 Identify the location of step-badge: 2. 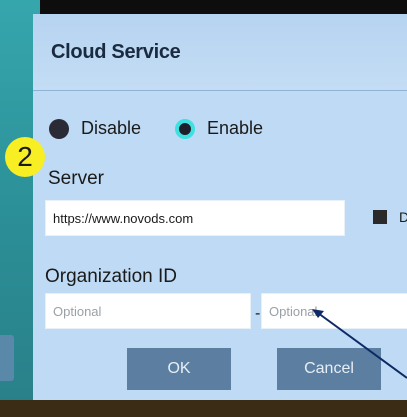
(25, 157).